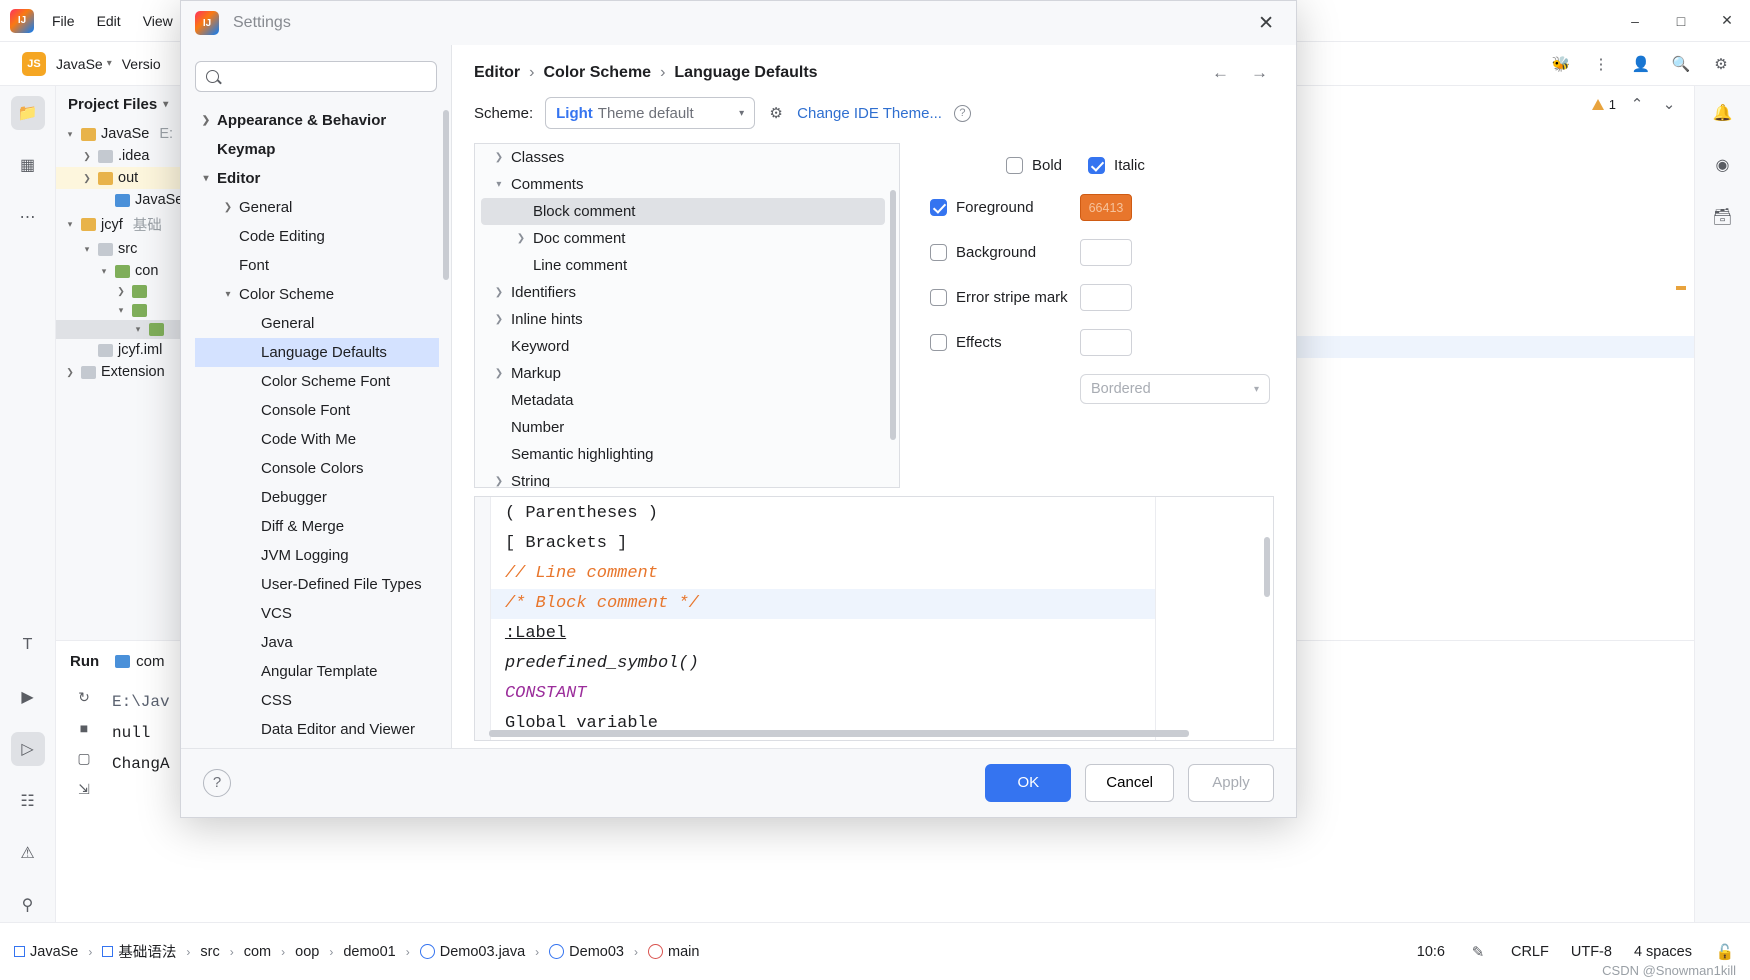 Image resolution: width=1750 pixels, height=980 pixels. I want to click on export-icon: ⇲, so click(84, 789).